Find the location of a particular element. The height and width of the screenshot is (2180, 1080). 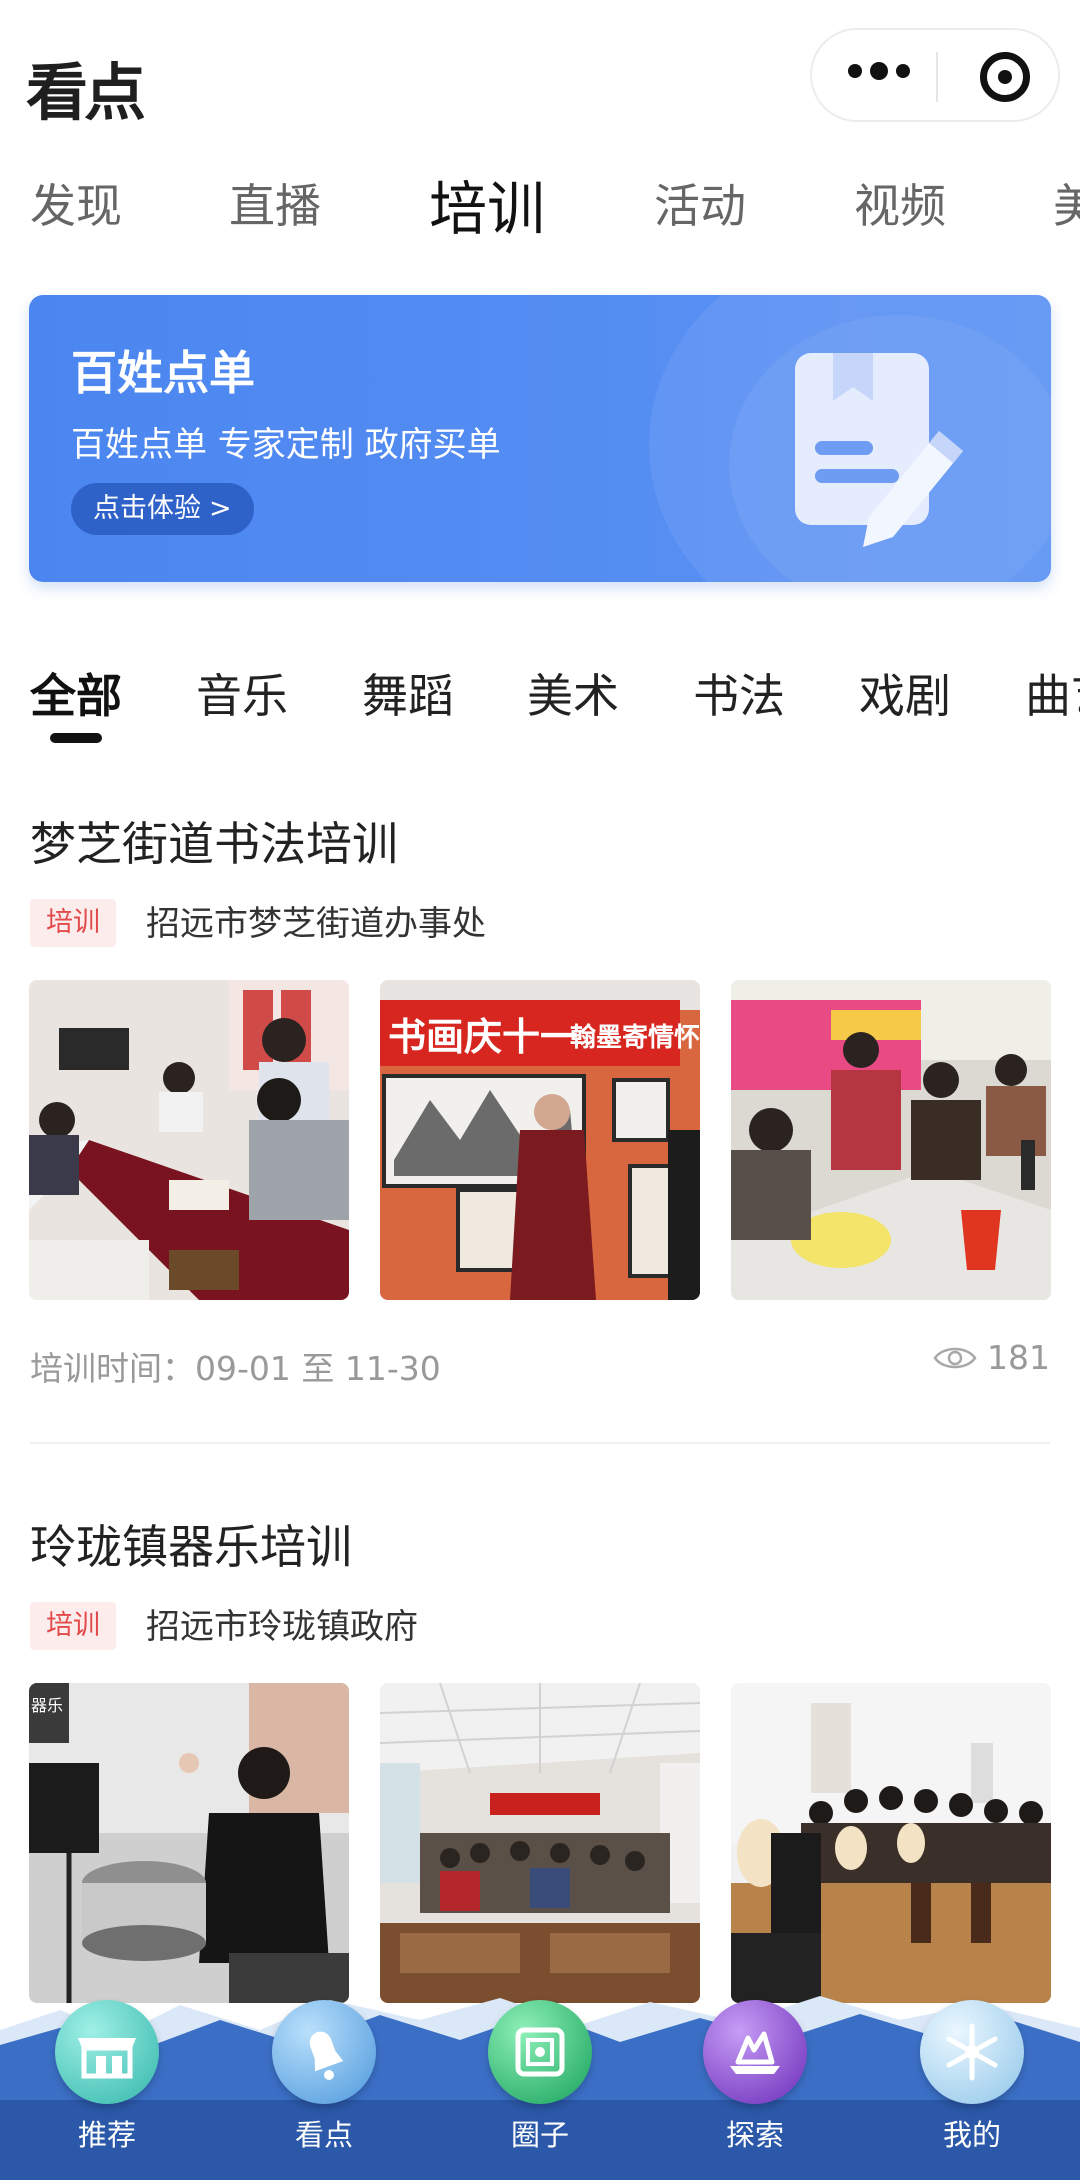

frame-icon is located at coordinates (540, 2052).